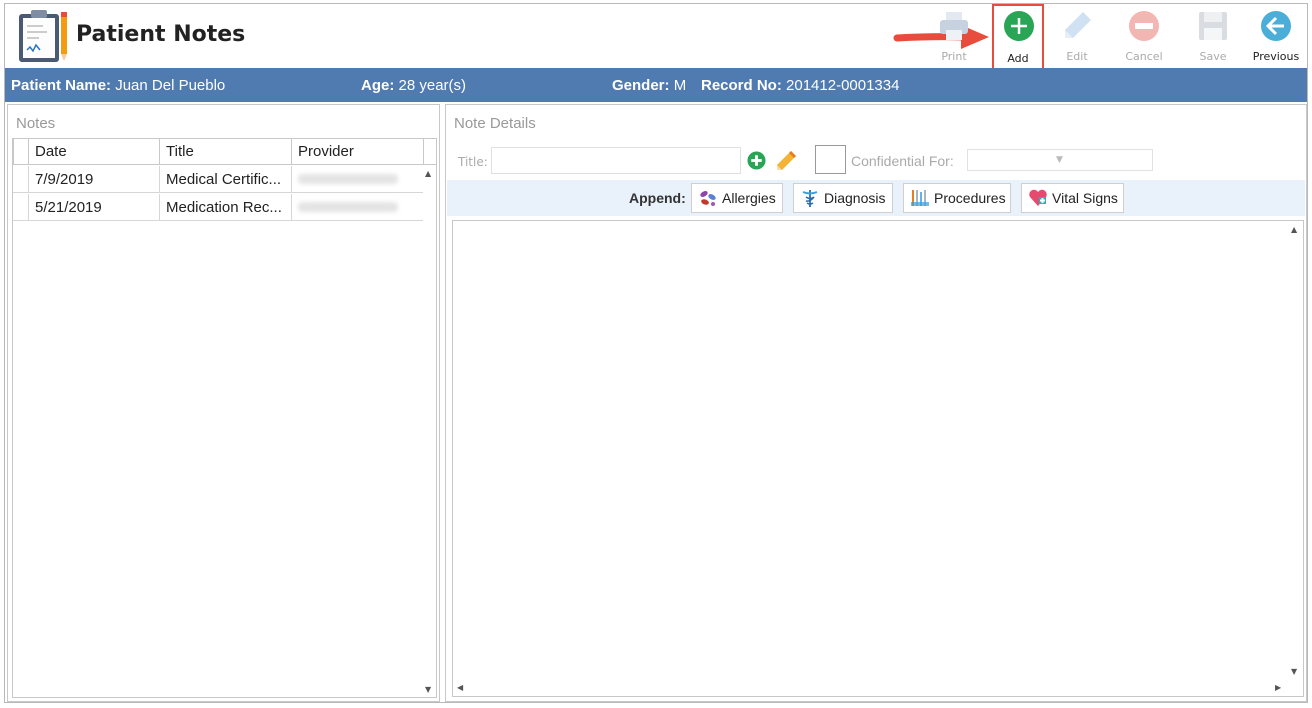  Describe the element at coordinates (830, 159) in the screenshot. I see `confidential-checkbox` at that location.